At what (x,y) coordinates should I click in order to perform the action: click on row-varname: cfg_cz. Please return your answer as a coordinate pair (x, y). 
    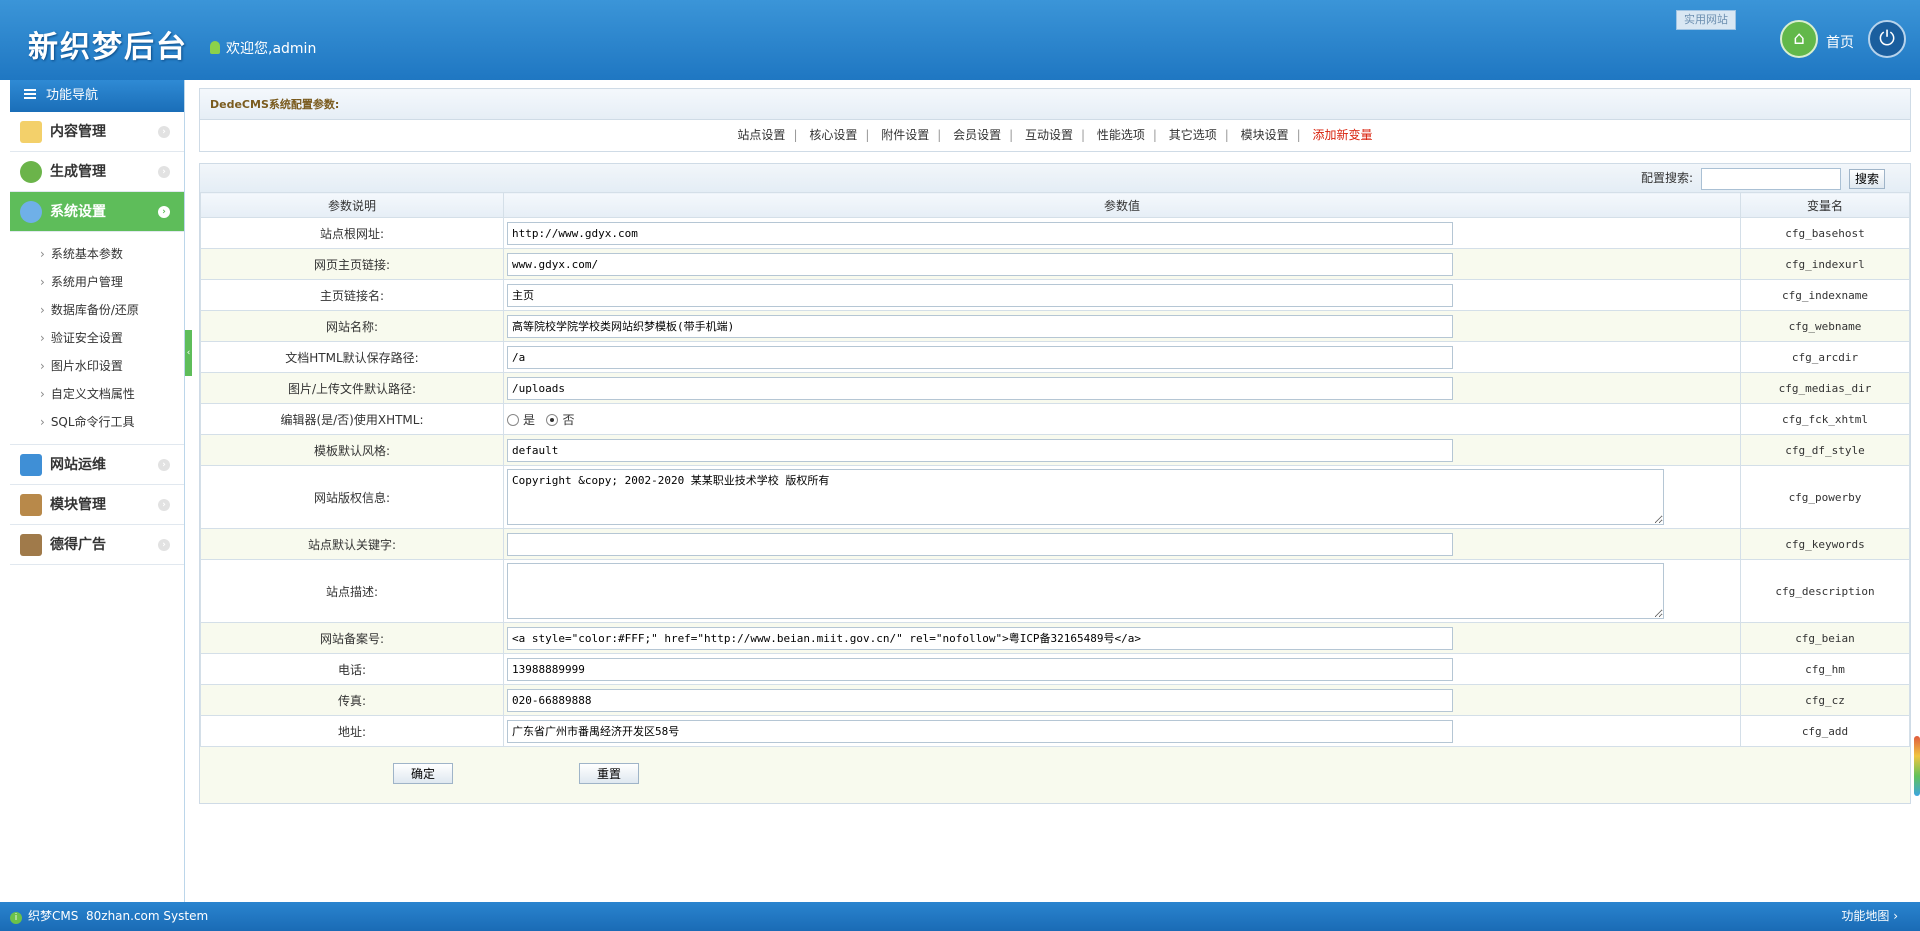
    Looking at the image, I should click on (1825, 700).